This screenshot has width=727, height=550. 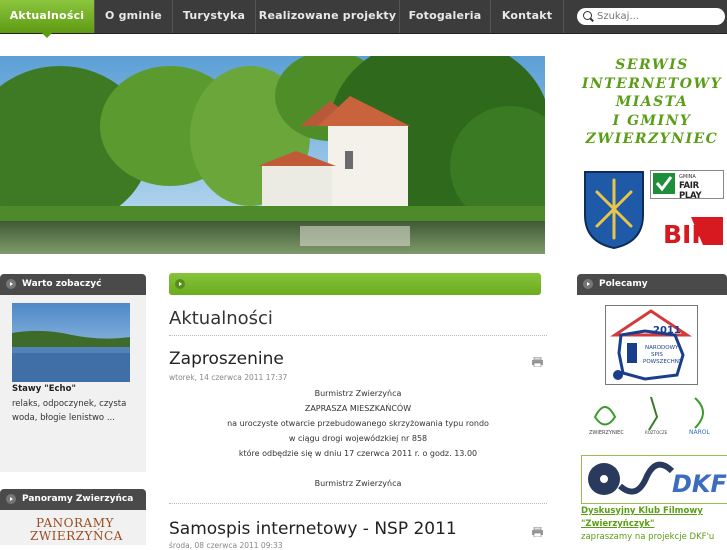 I want to click on dkf-link-line: Dyskusyjny Klub Filmowy, so click(x=642, y=511).